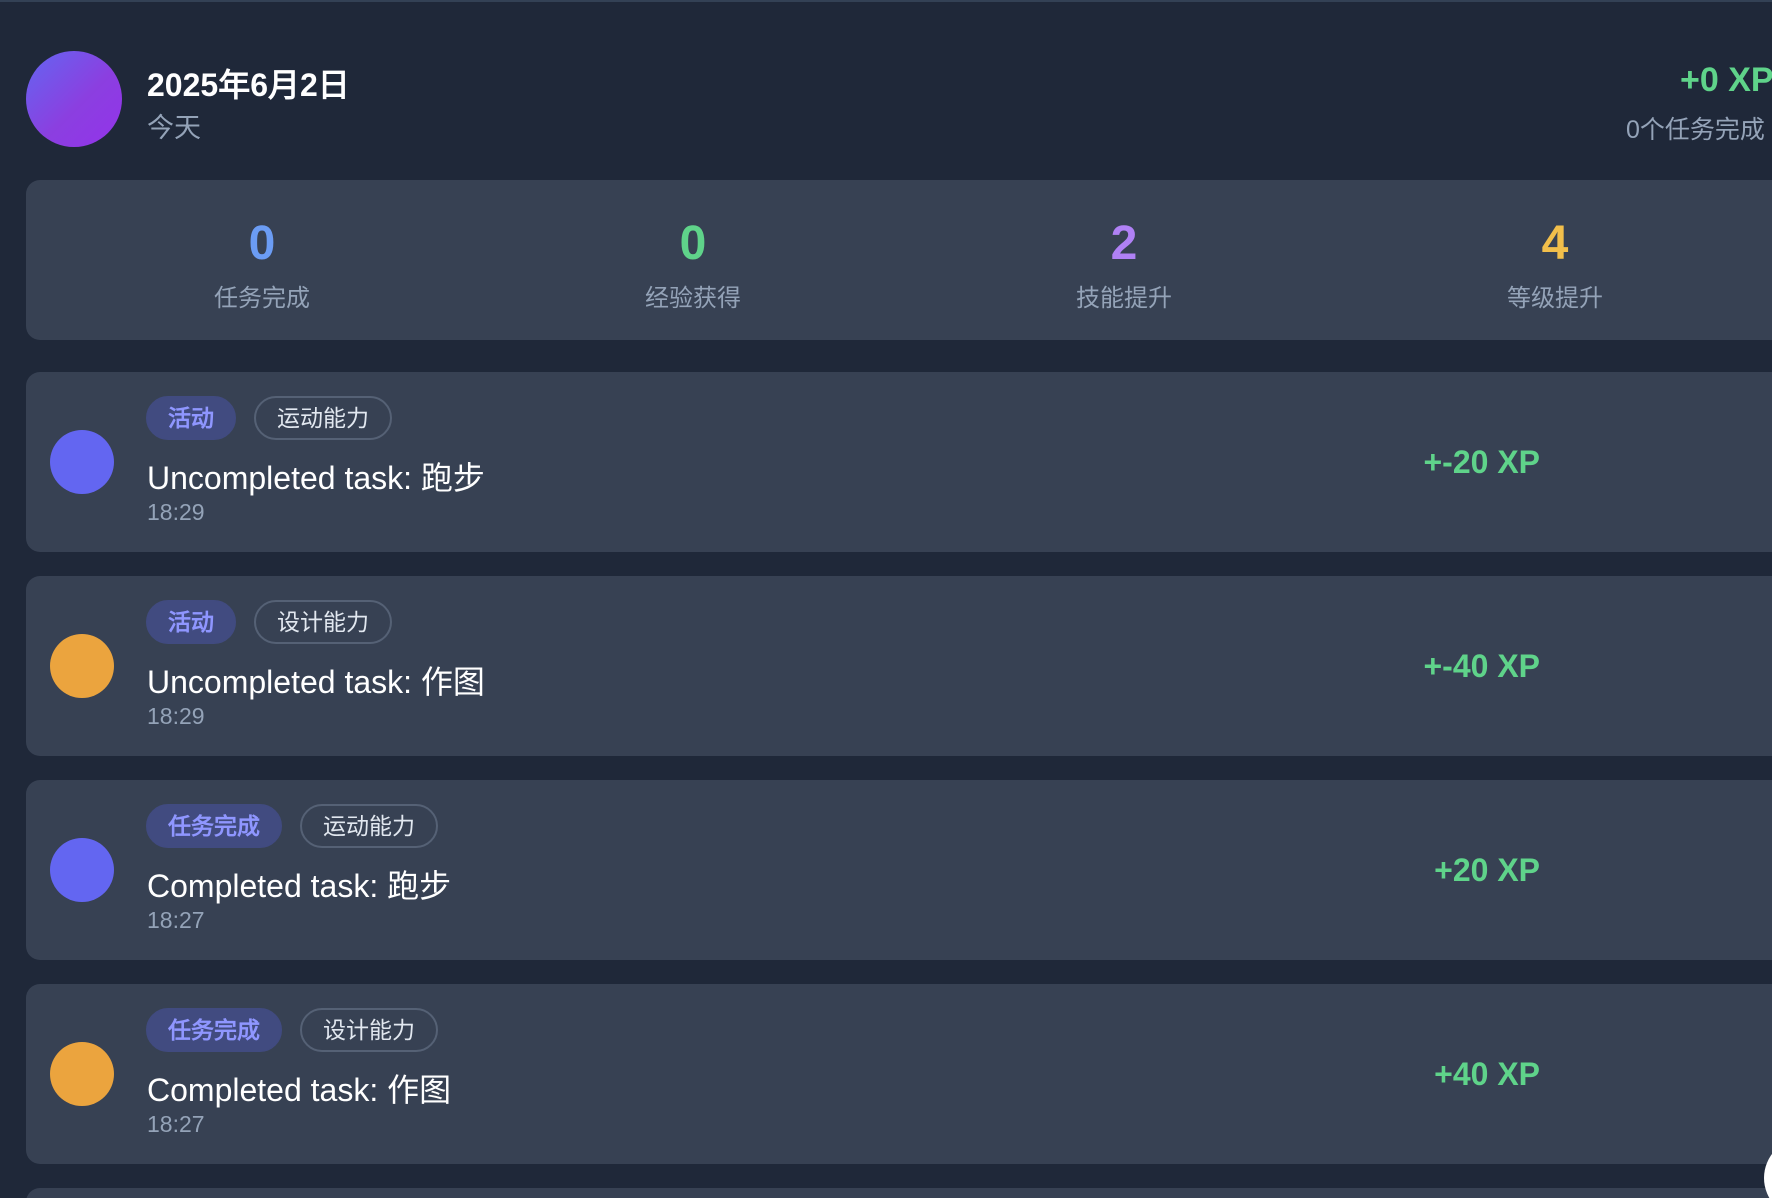 The width and height of the screenshot is (1772, 1198). I want to click on day-avatar, so click(74, 99).